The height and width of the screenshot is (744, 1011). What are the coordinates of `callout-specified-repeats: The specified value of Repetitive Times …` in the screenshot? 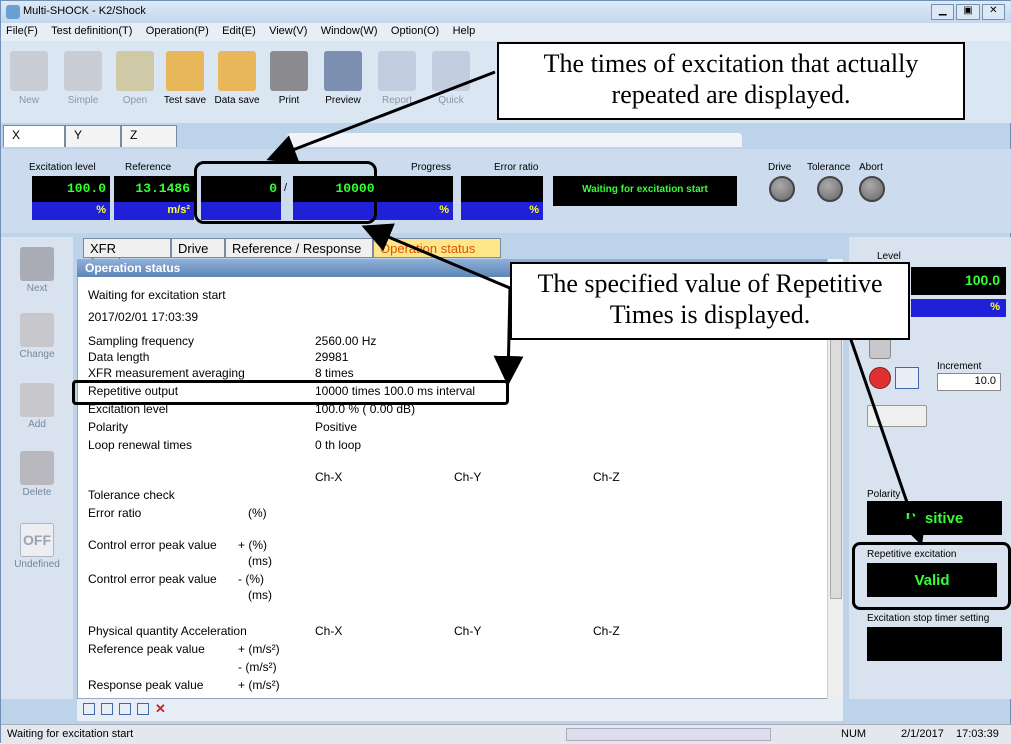 It's located at (710, 301).